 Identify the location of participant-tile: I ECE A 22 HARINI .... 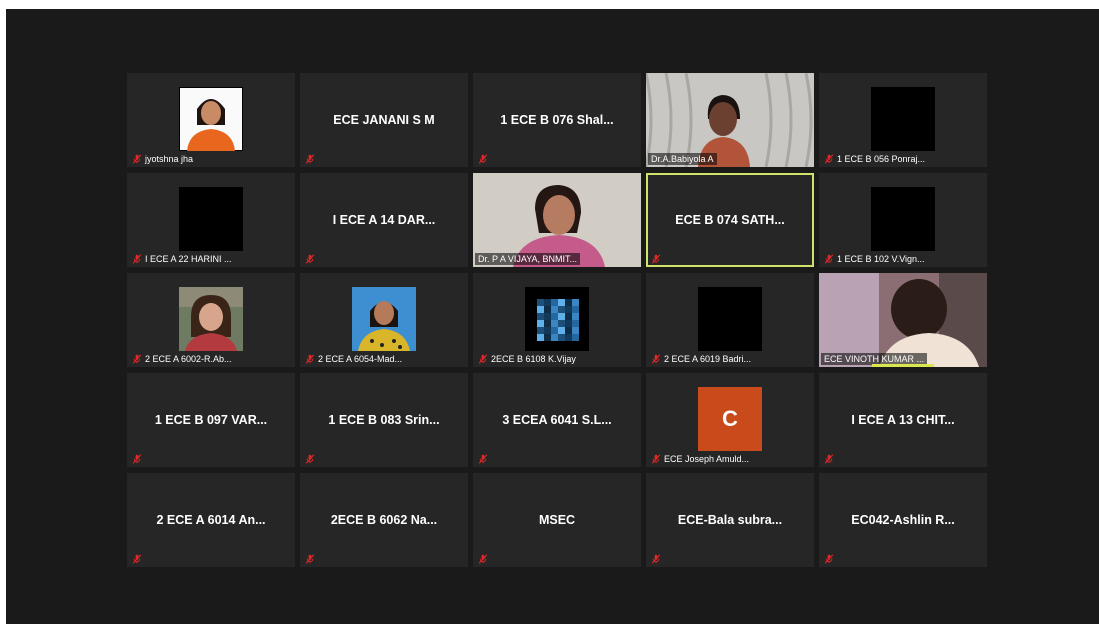
(211, 220).